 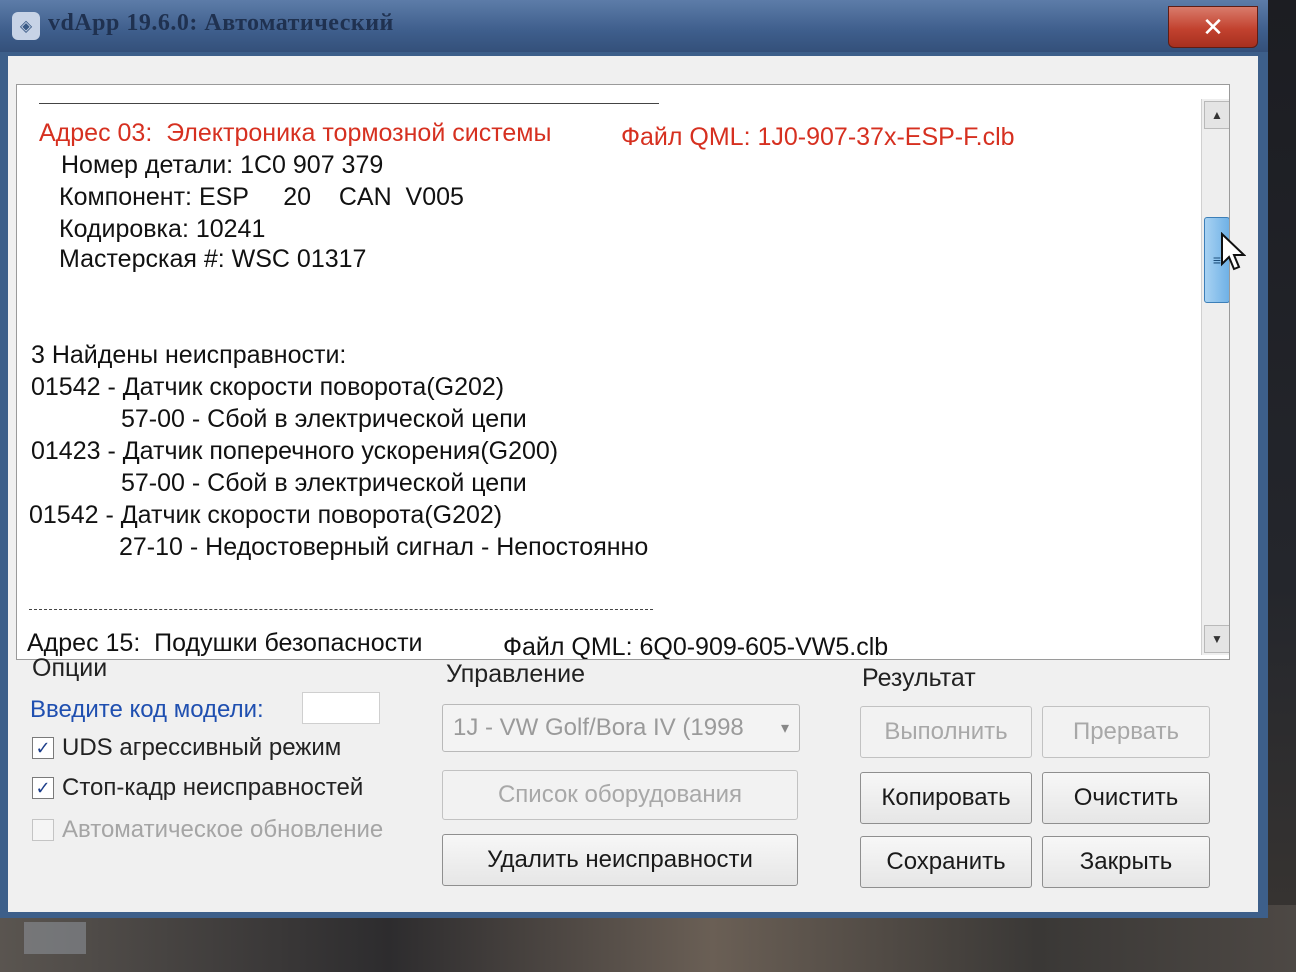 I want to click on result-group-title: Результат, so click(x=919, y=678).